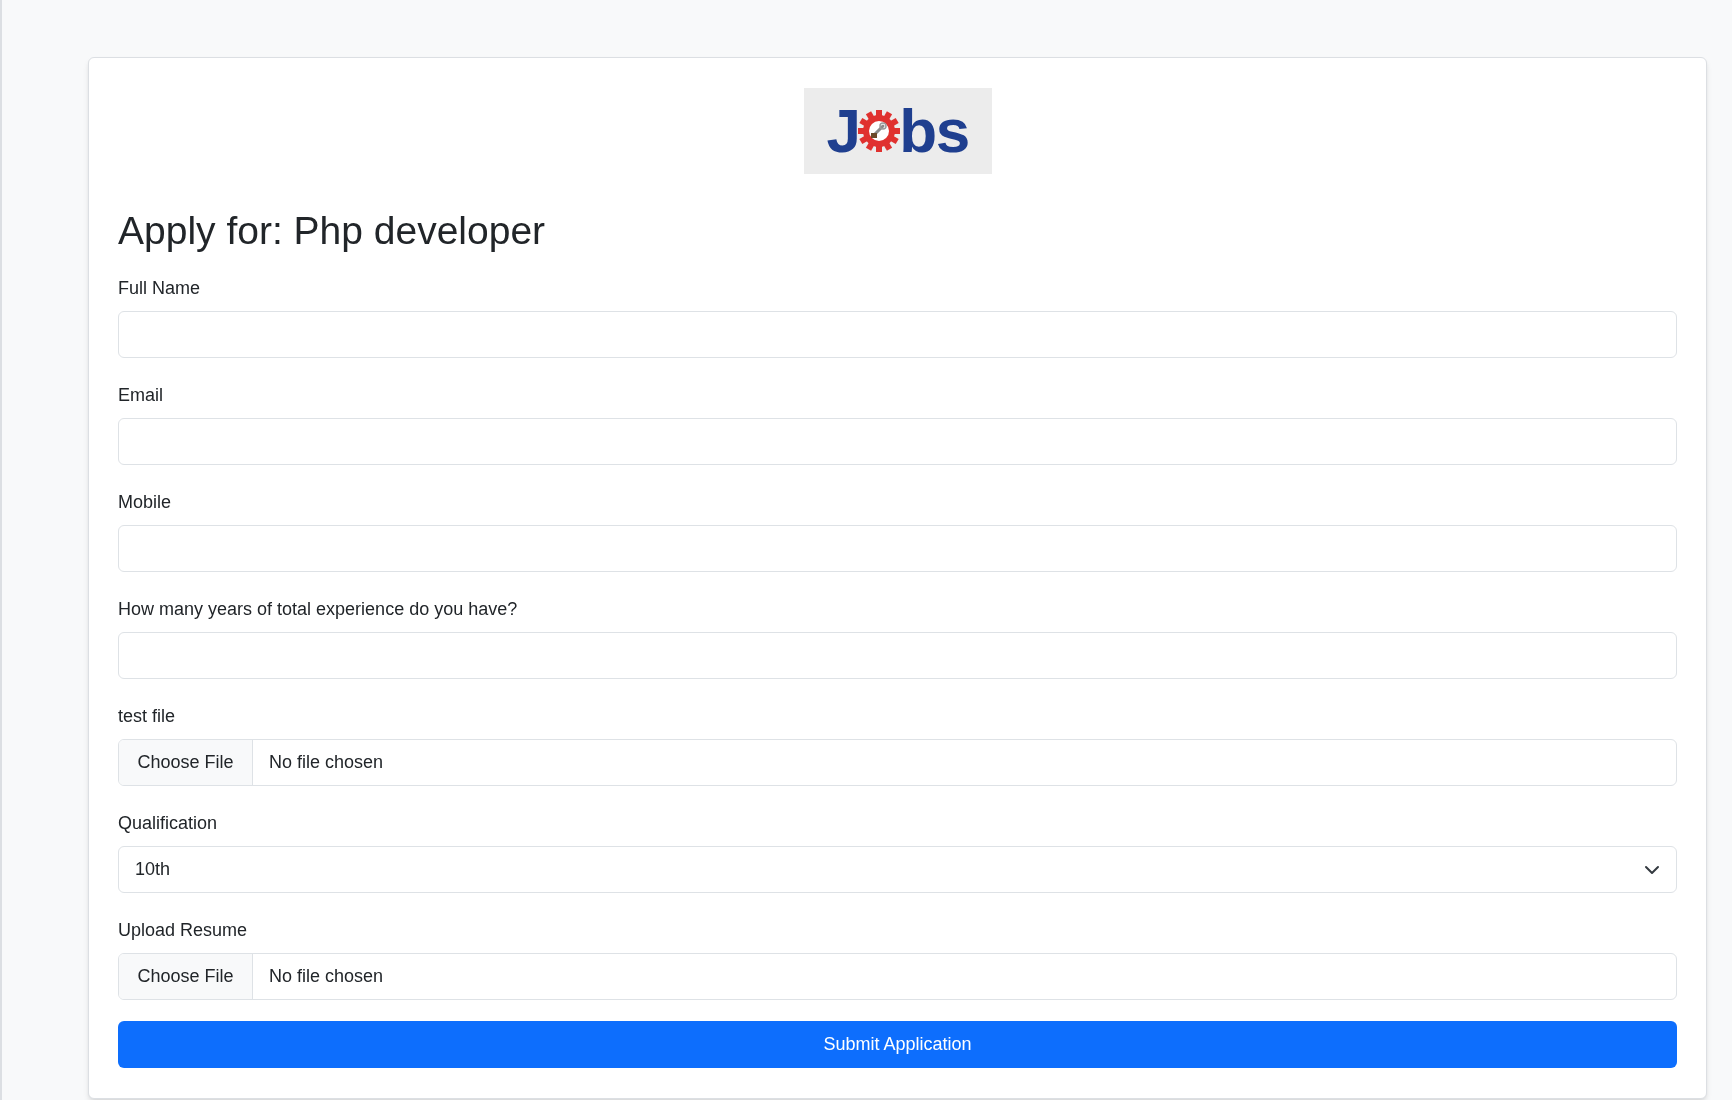  I want to click on page-heading: Apply for: Php developer, so click(332, 231).